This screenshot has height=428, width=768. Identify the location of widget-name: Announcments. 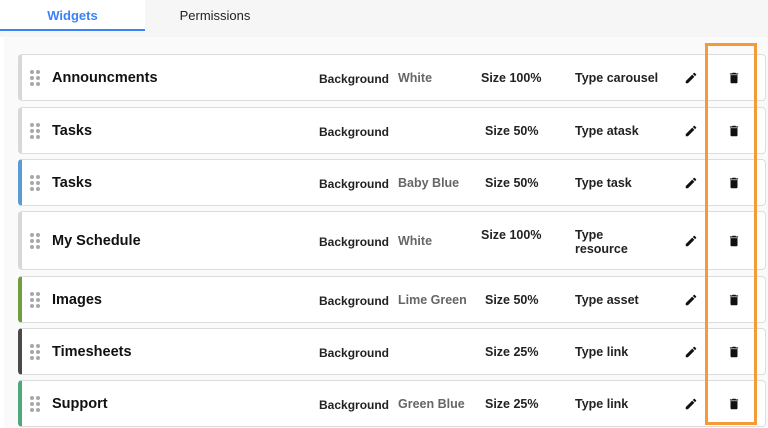
(105, 77).